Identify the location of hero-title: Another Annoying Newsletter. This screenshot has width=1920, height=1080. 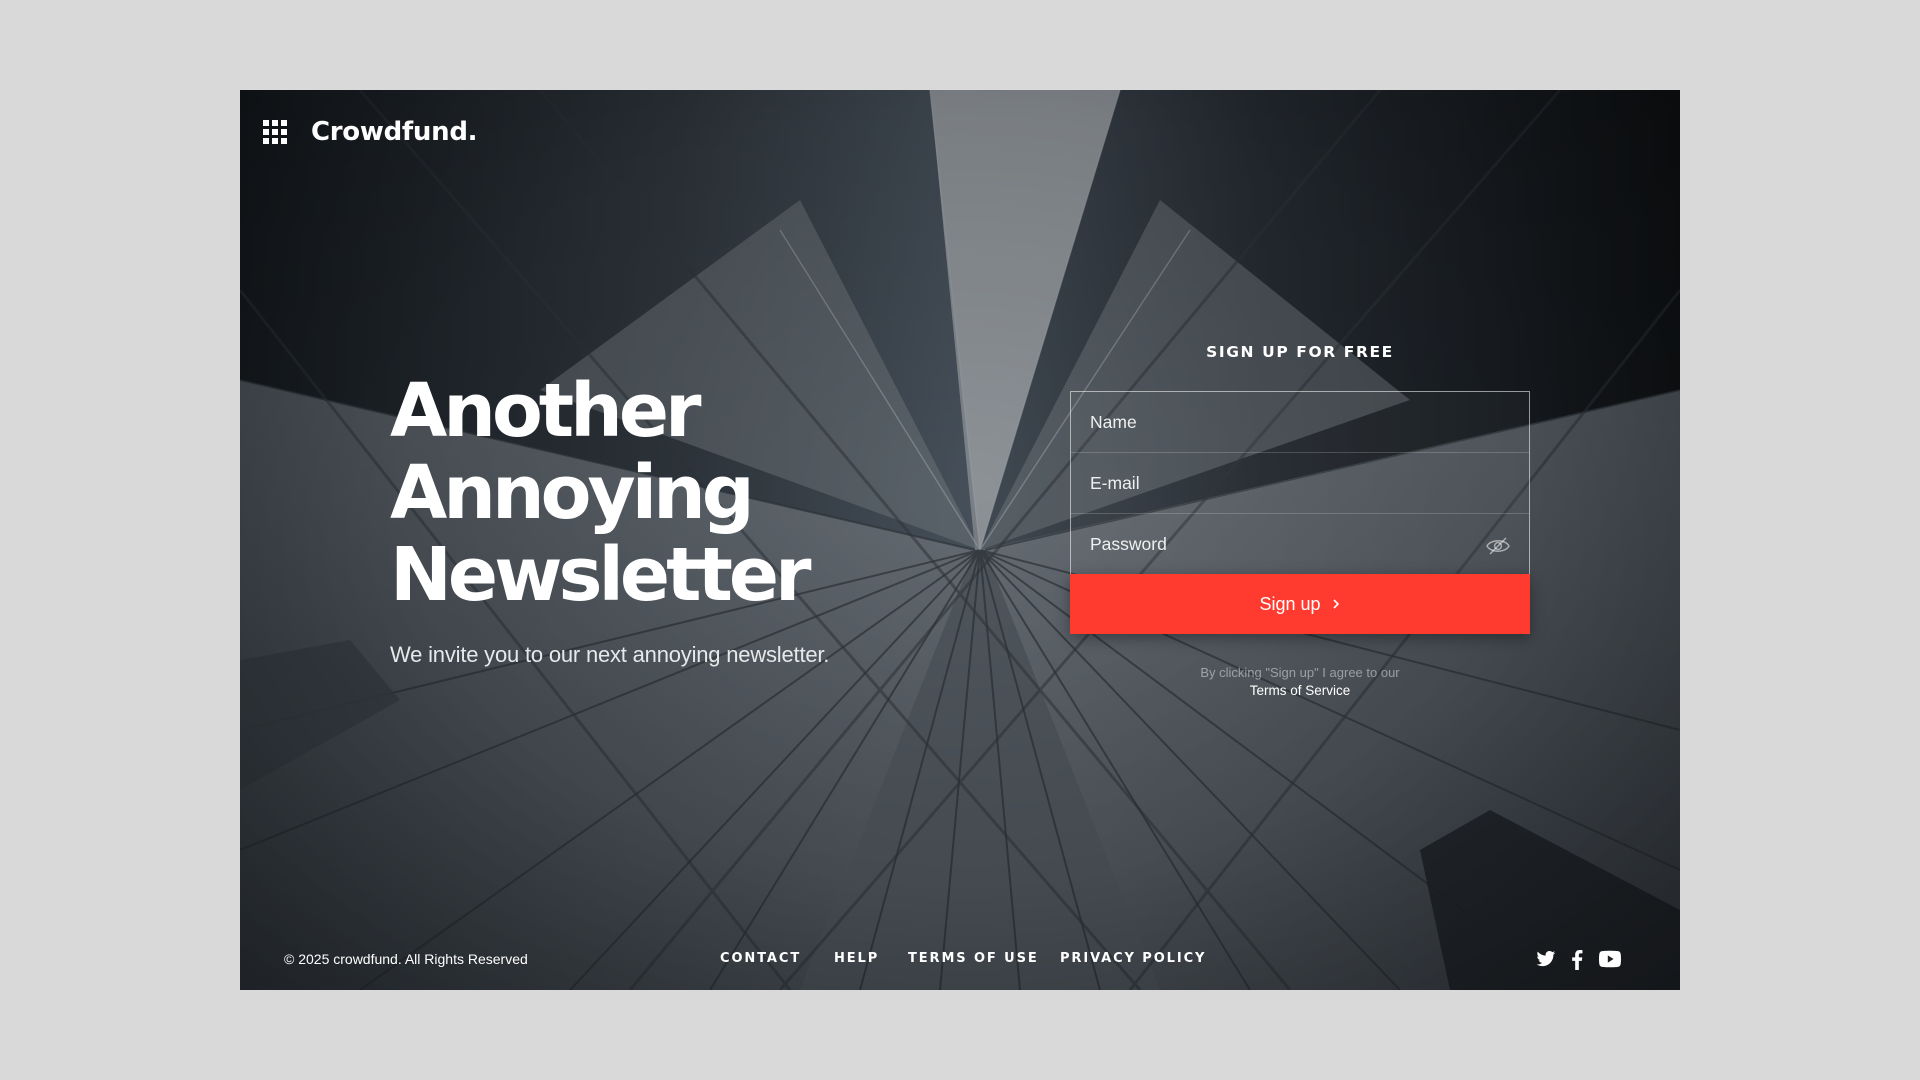
(670, 493).